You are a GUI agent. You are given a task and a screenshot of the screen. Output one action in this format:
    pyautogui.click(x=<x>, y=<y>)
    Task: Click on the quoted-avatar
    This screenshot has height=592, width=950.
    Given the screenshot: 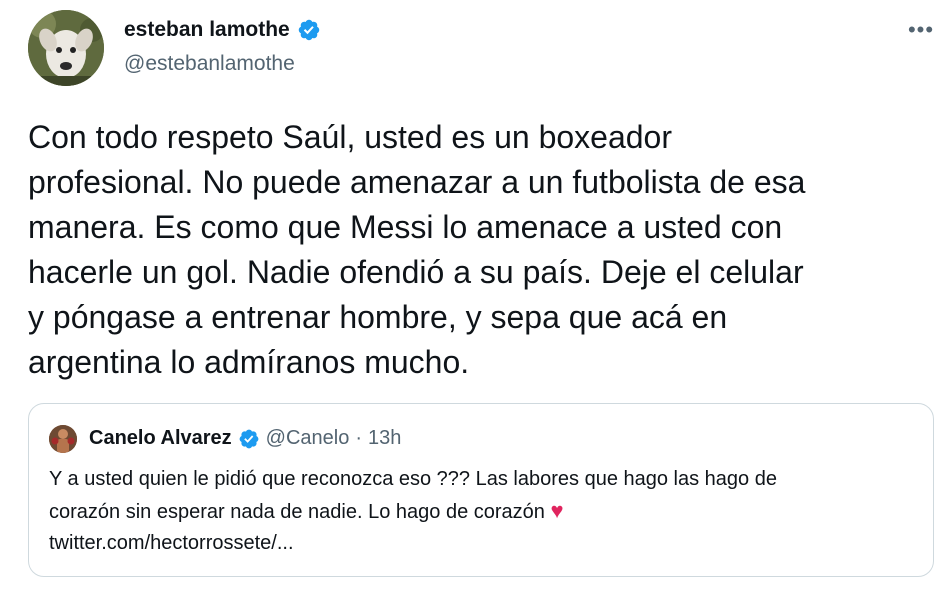 What is the action you would take?
    pyautogui.click(x=63, y=439)
    